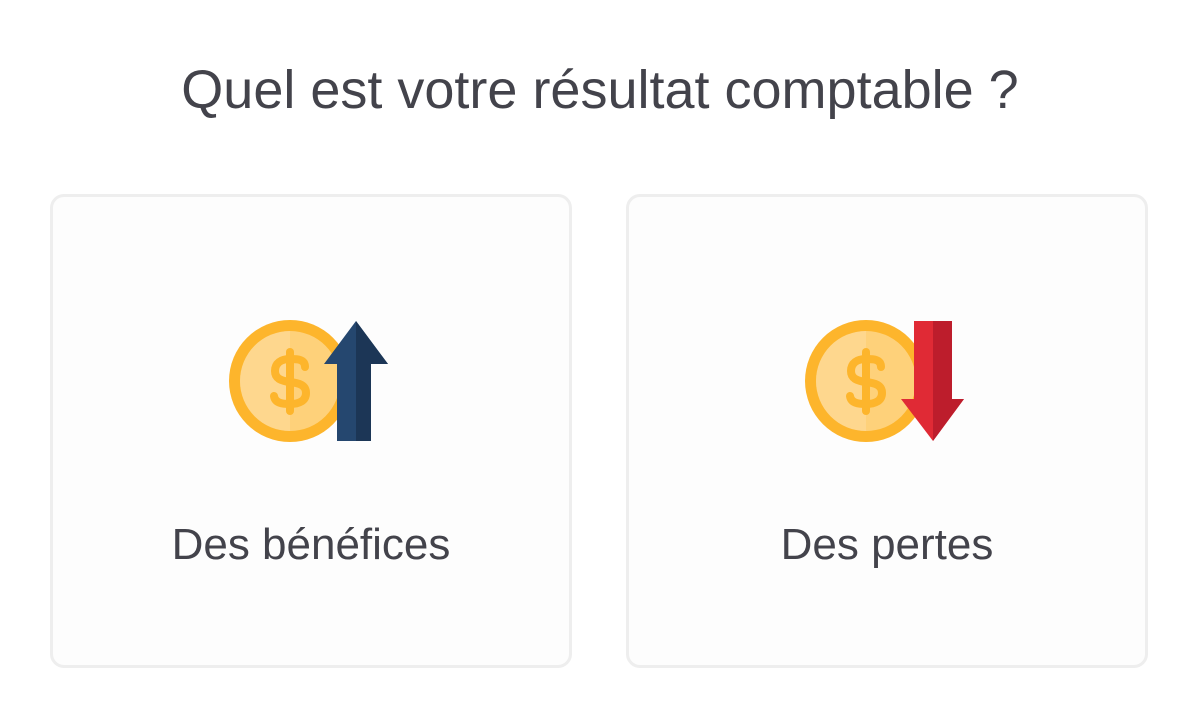 This screenshot has height=720, width=1200. What do you see at coordinates (311, 544) in the screenshot?
I see `option-label: Des bénéfices` at bounding box center [311, 544].